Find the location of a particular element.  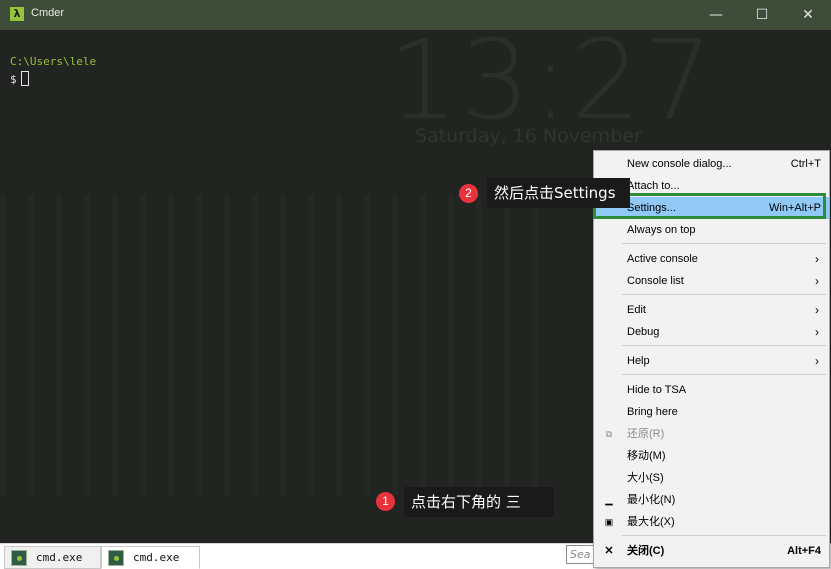

tab-cmd-1: cmd.exe is located at coordinates (52, 557).